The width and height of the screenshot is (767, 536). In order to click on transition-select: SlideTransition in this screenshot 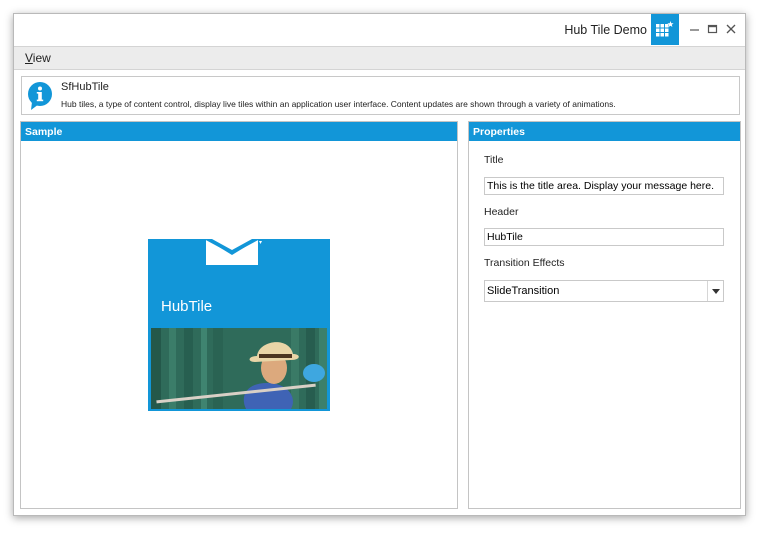, I will do `click(604, 291)`.